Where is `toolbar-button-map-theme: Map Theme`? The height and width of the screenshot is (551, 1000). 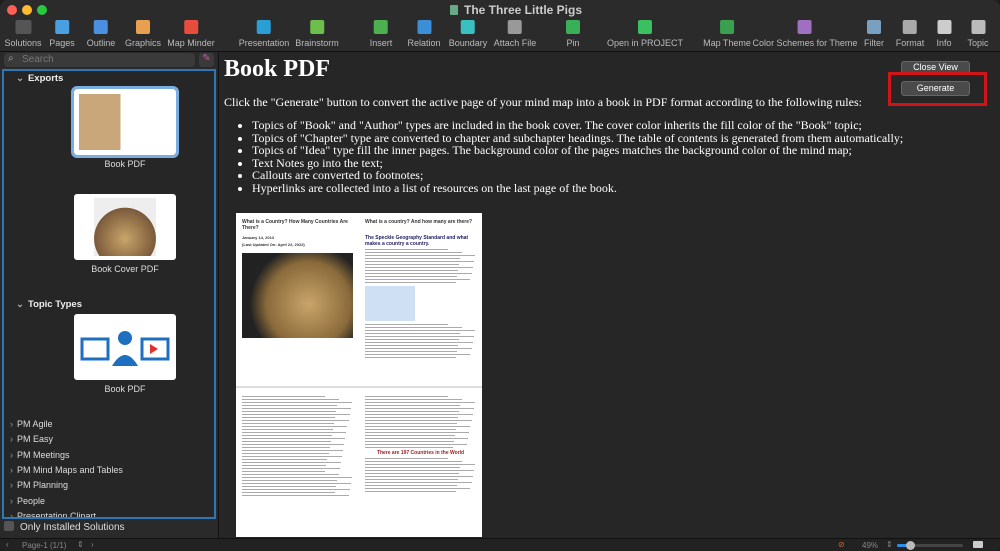
toolbar-button-map-theme: Map Theme is located at coordinates (727, 34).